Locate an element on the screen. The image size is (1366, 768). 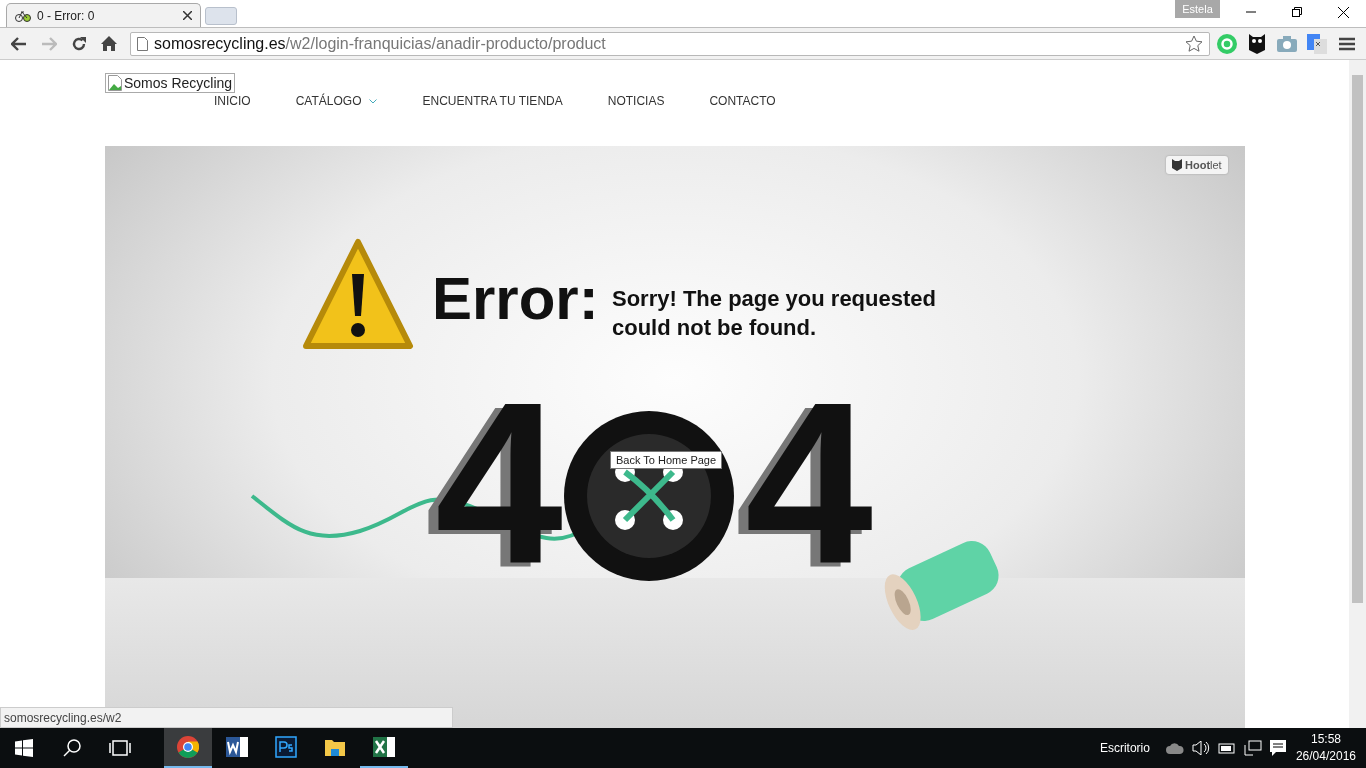
scrollbar is located at coordinates (1357, 394).